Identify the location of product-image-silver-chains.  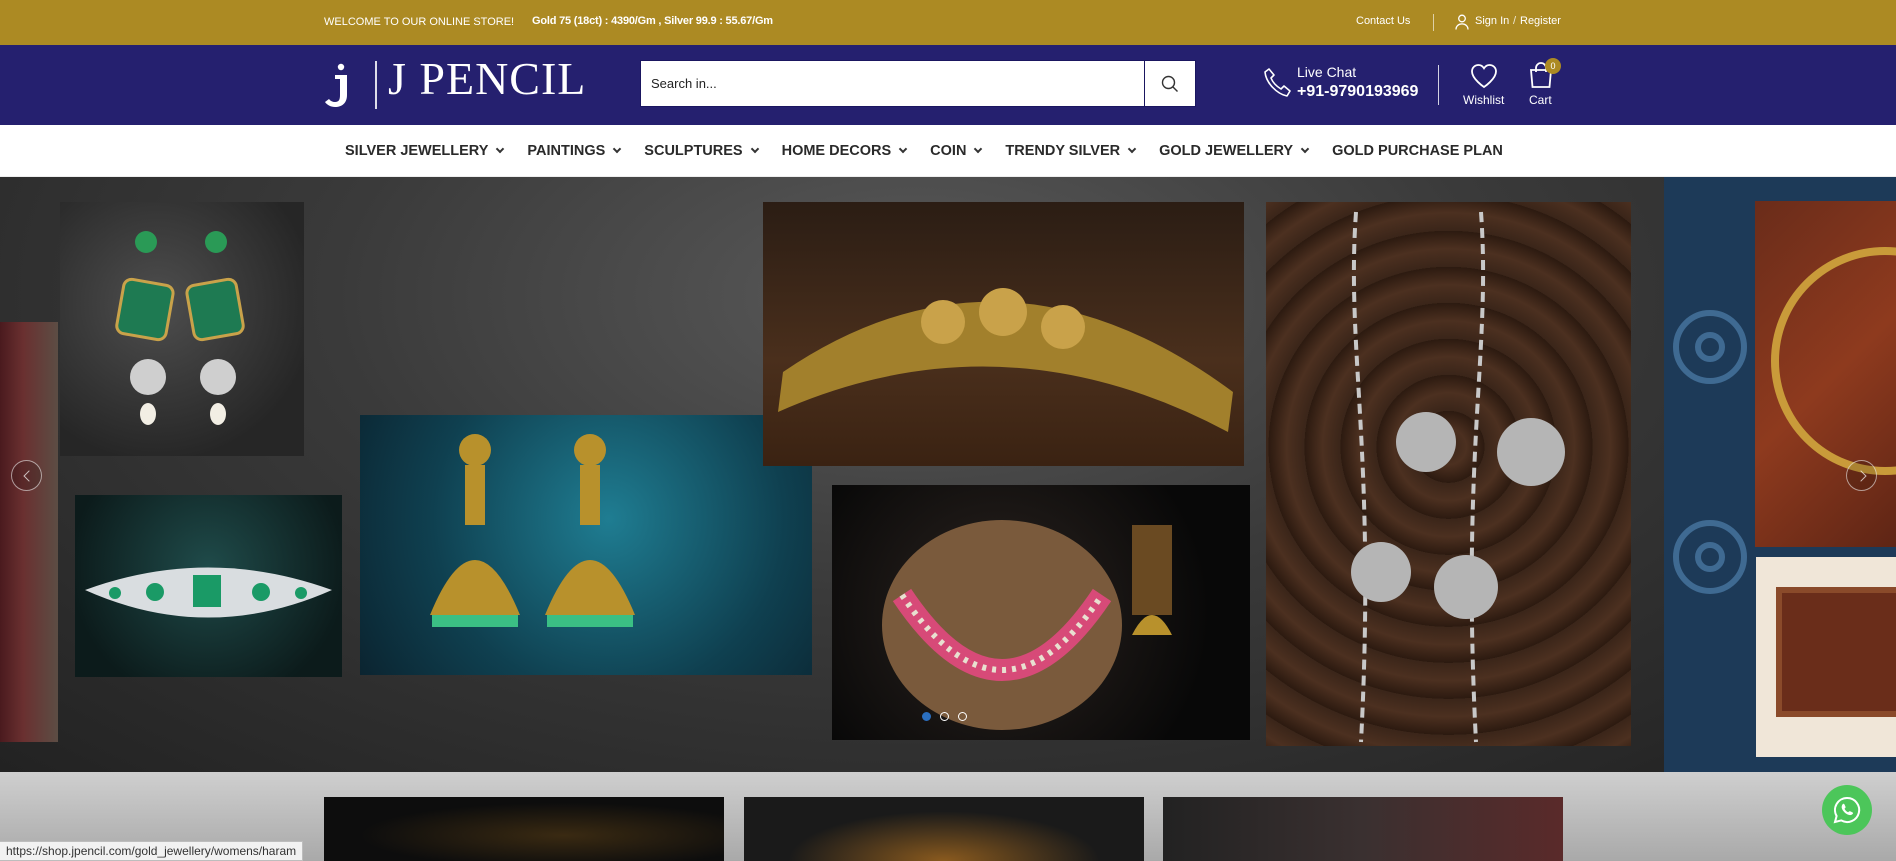
(1448, 474).